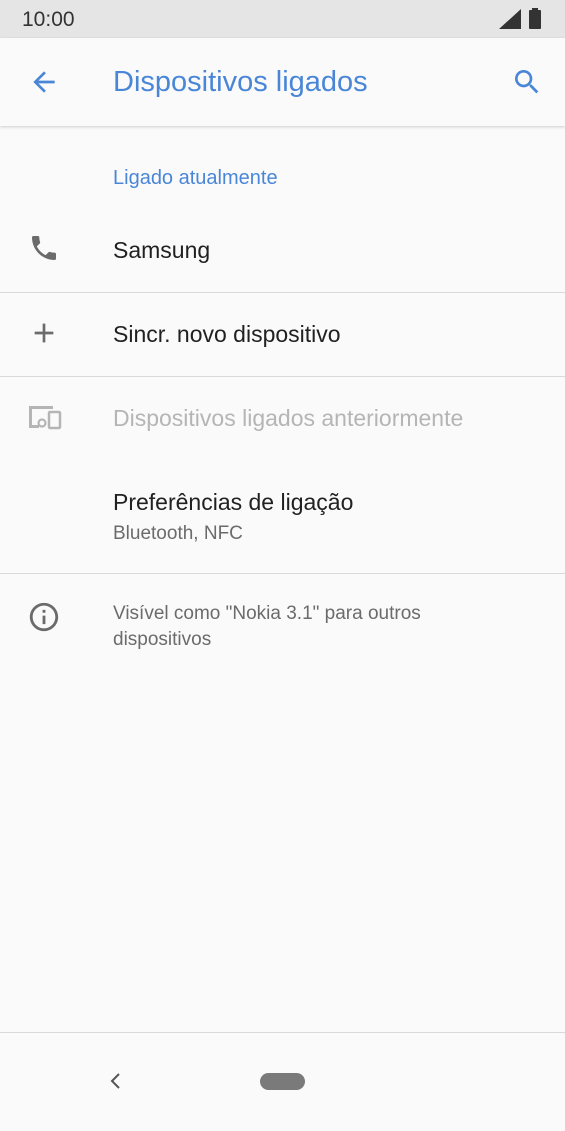  Describe the element at coordinates (116, 1081) in the screenshot. I see `nav-back-icon` at that location.